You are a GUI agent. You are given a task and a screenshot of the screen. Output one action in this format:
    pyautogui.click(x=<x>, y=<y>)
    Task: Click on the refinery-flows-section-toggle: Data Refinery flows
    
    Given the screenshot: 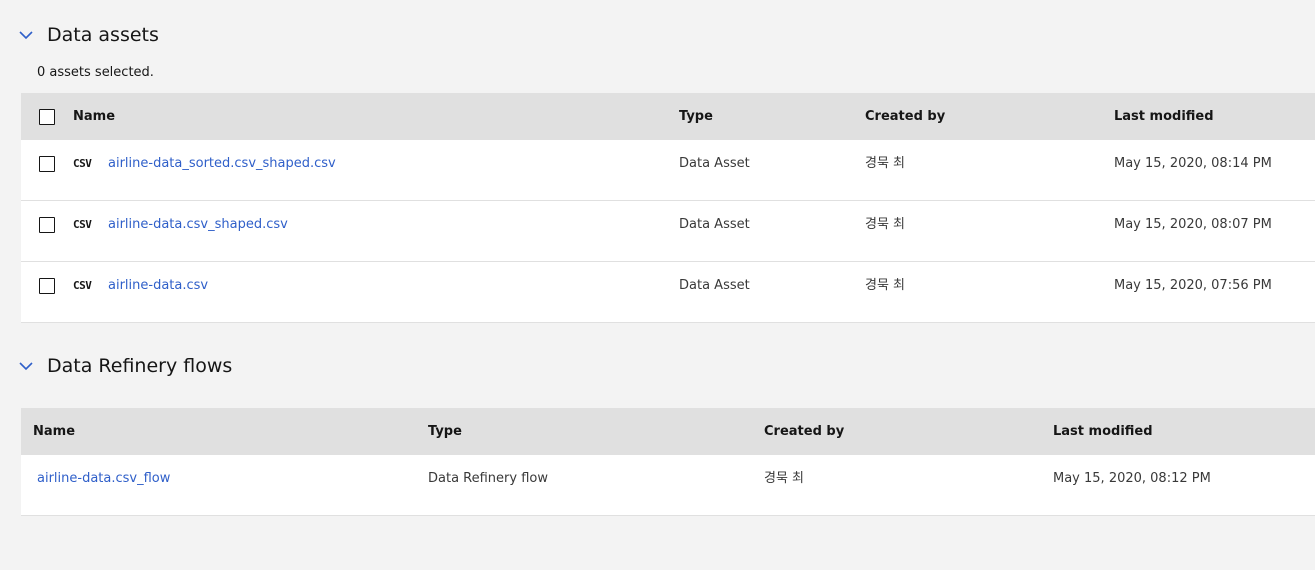 What is the action you would take?
    pyautogui.click(x=125, y=366)
    